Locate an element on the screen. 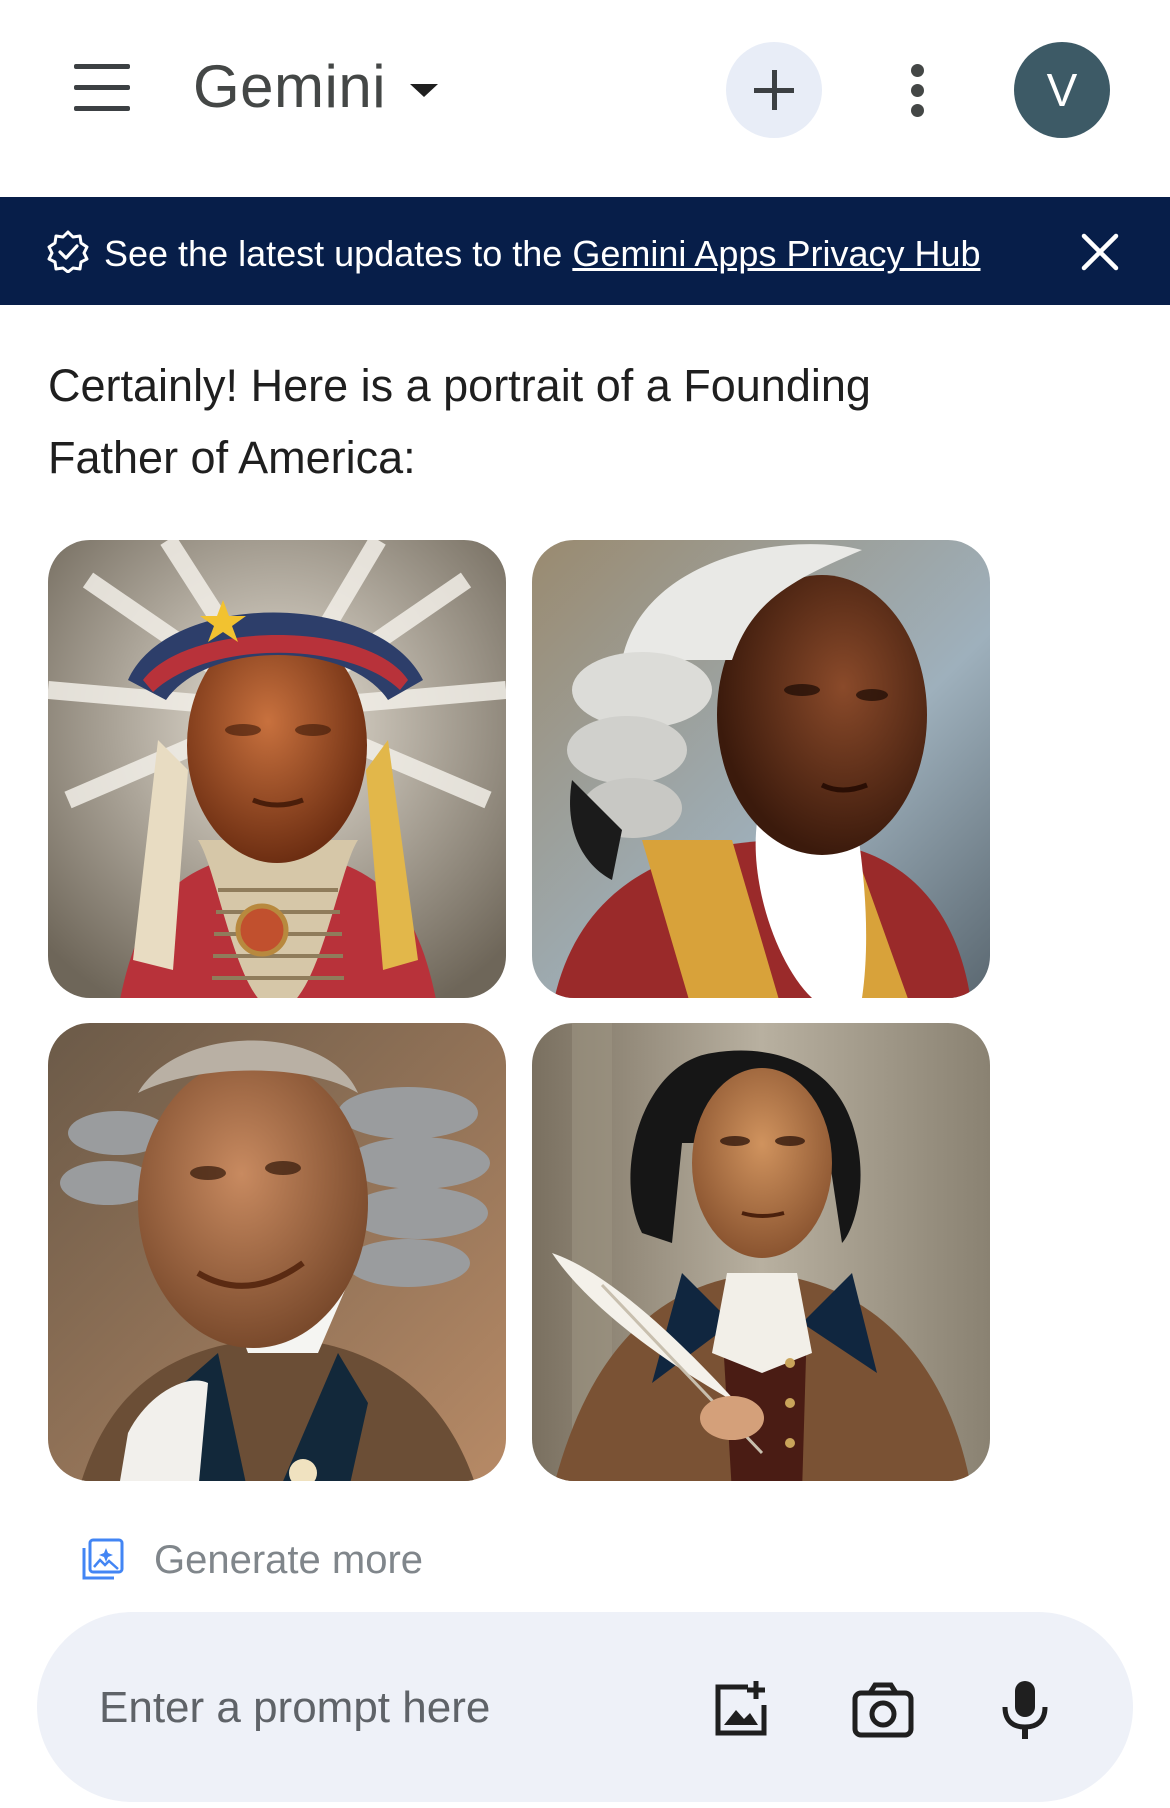 This screenshot has height=1808, width=1170. plus-icon is located at coordinates (774, 90).